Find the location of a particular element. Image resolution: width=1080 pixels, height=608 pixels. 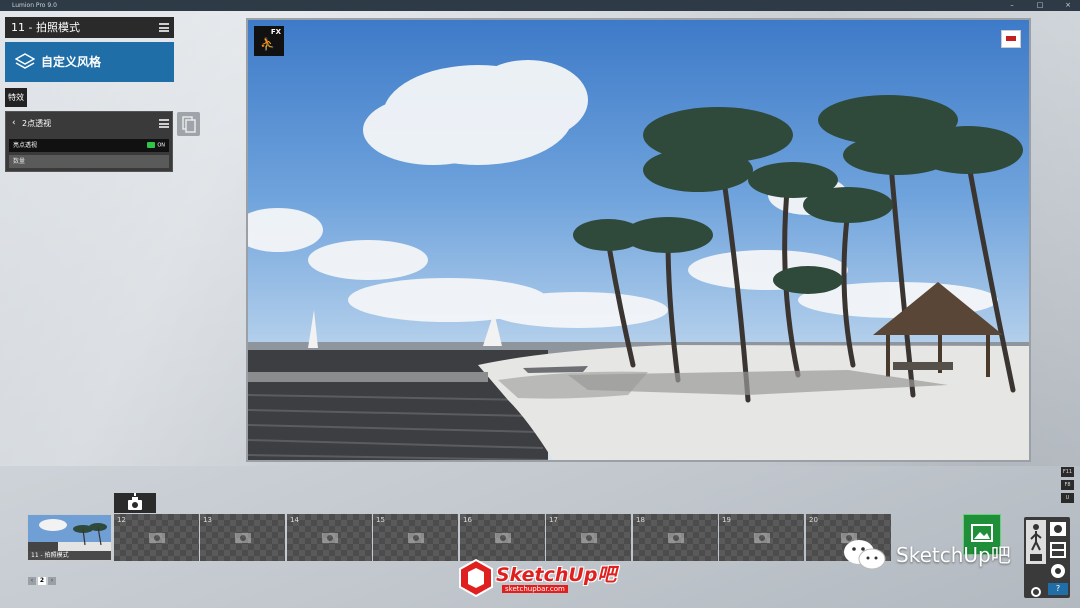

photo-slot: 12 is located at coordinates (156, 537).